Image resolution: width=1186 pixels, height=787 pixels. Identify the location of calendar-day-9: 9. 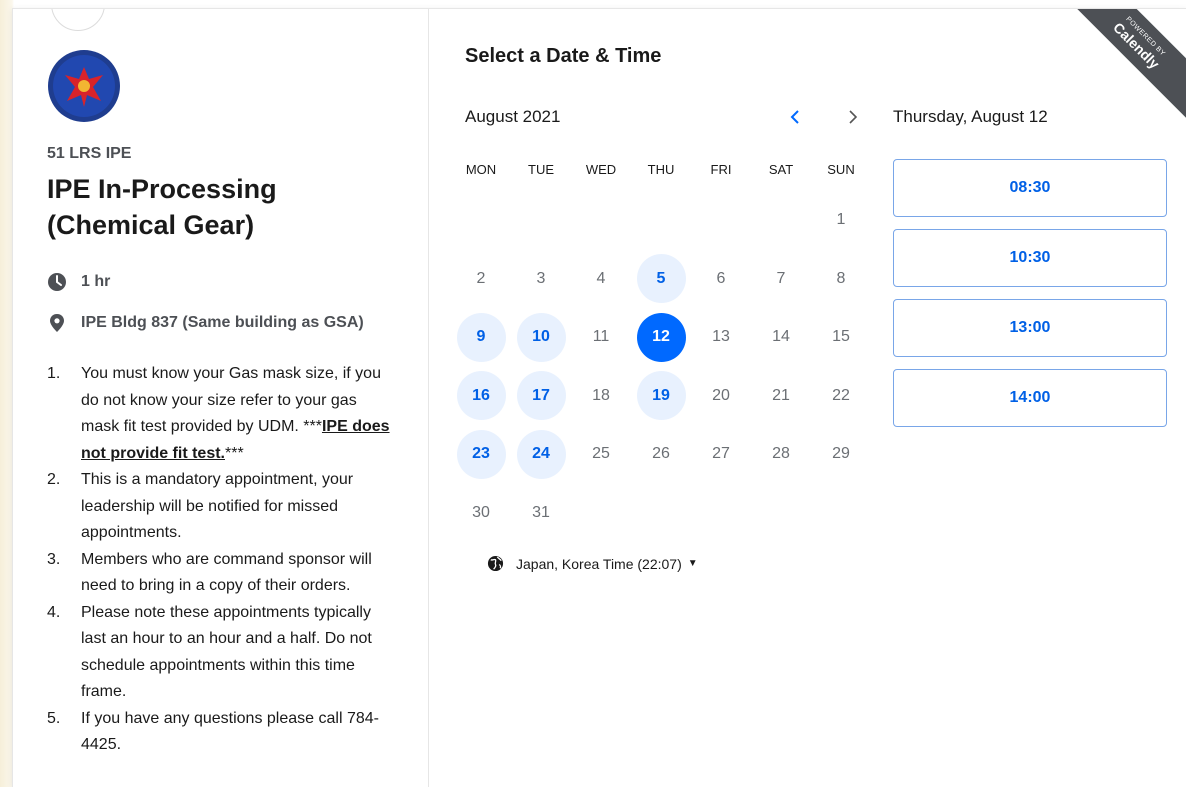
(481, 337).